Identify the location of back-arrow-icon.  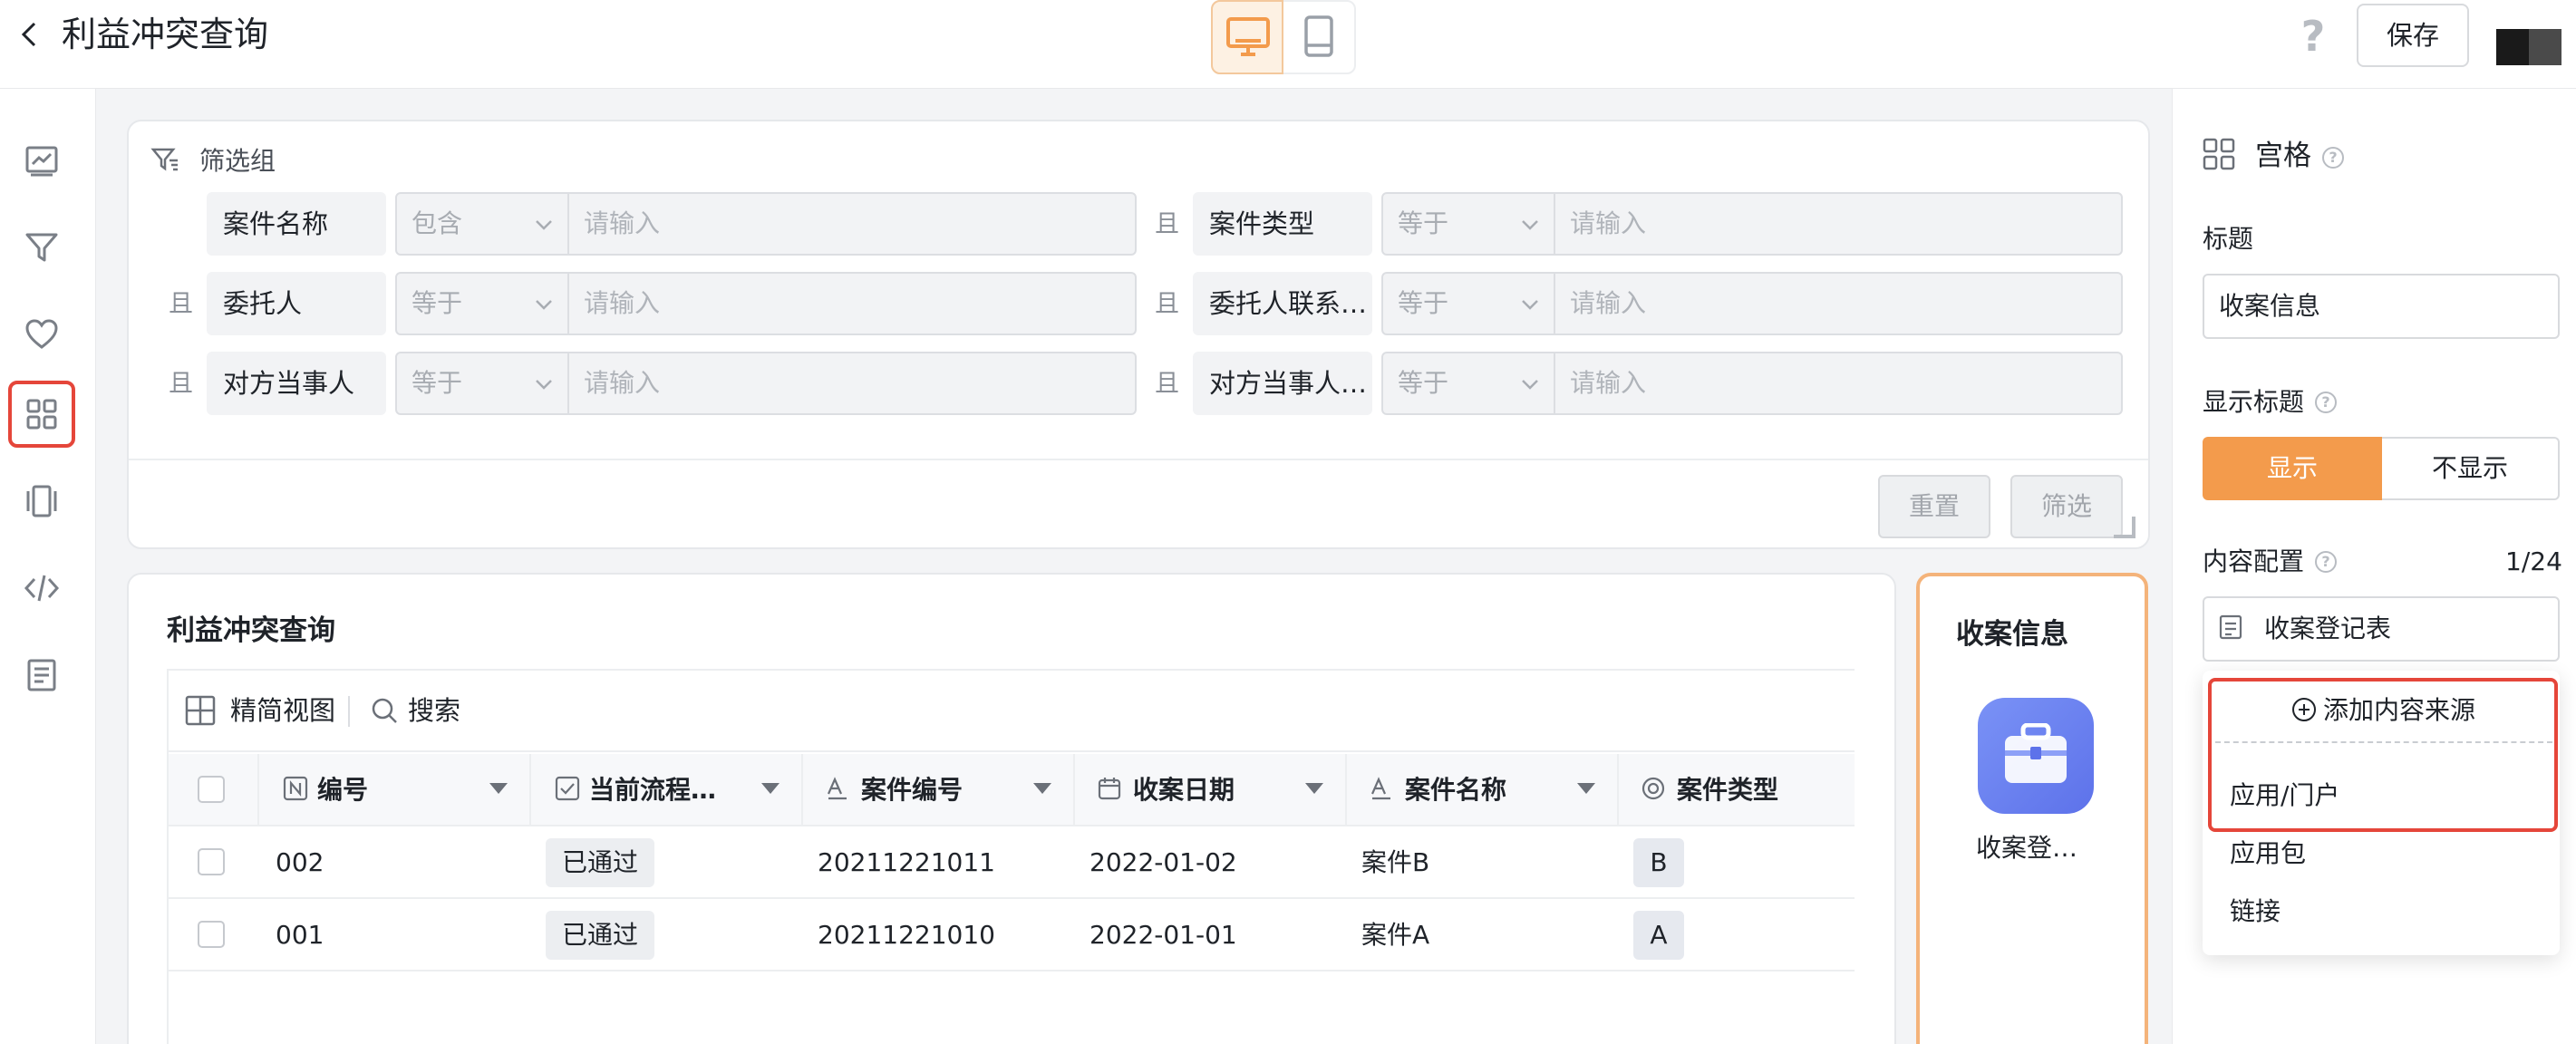
(31, 34).